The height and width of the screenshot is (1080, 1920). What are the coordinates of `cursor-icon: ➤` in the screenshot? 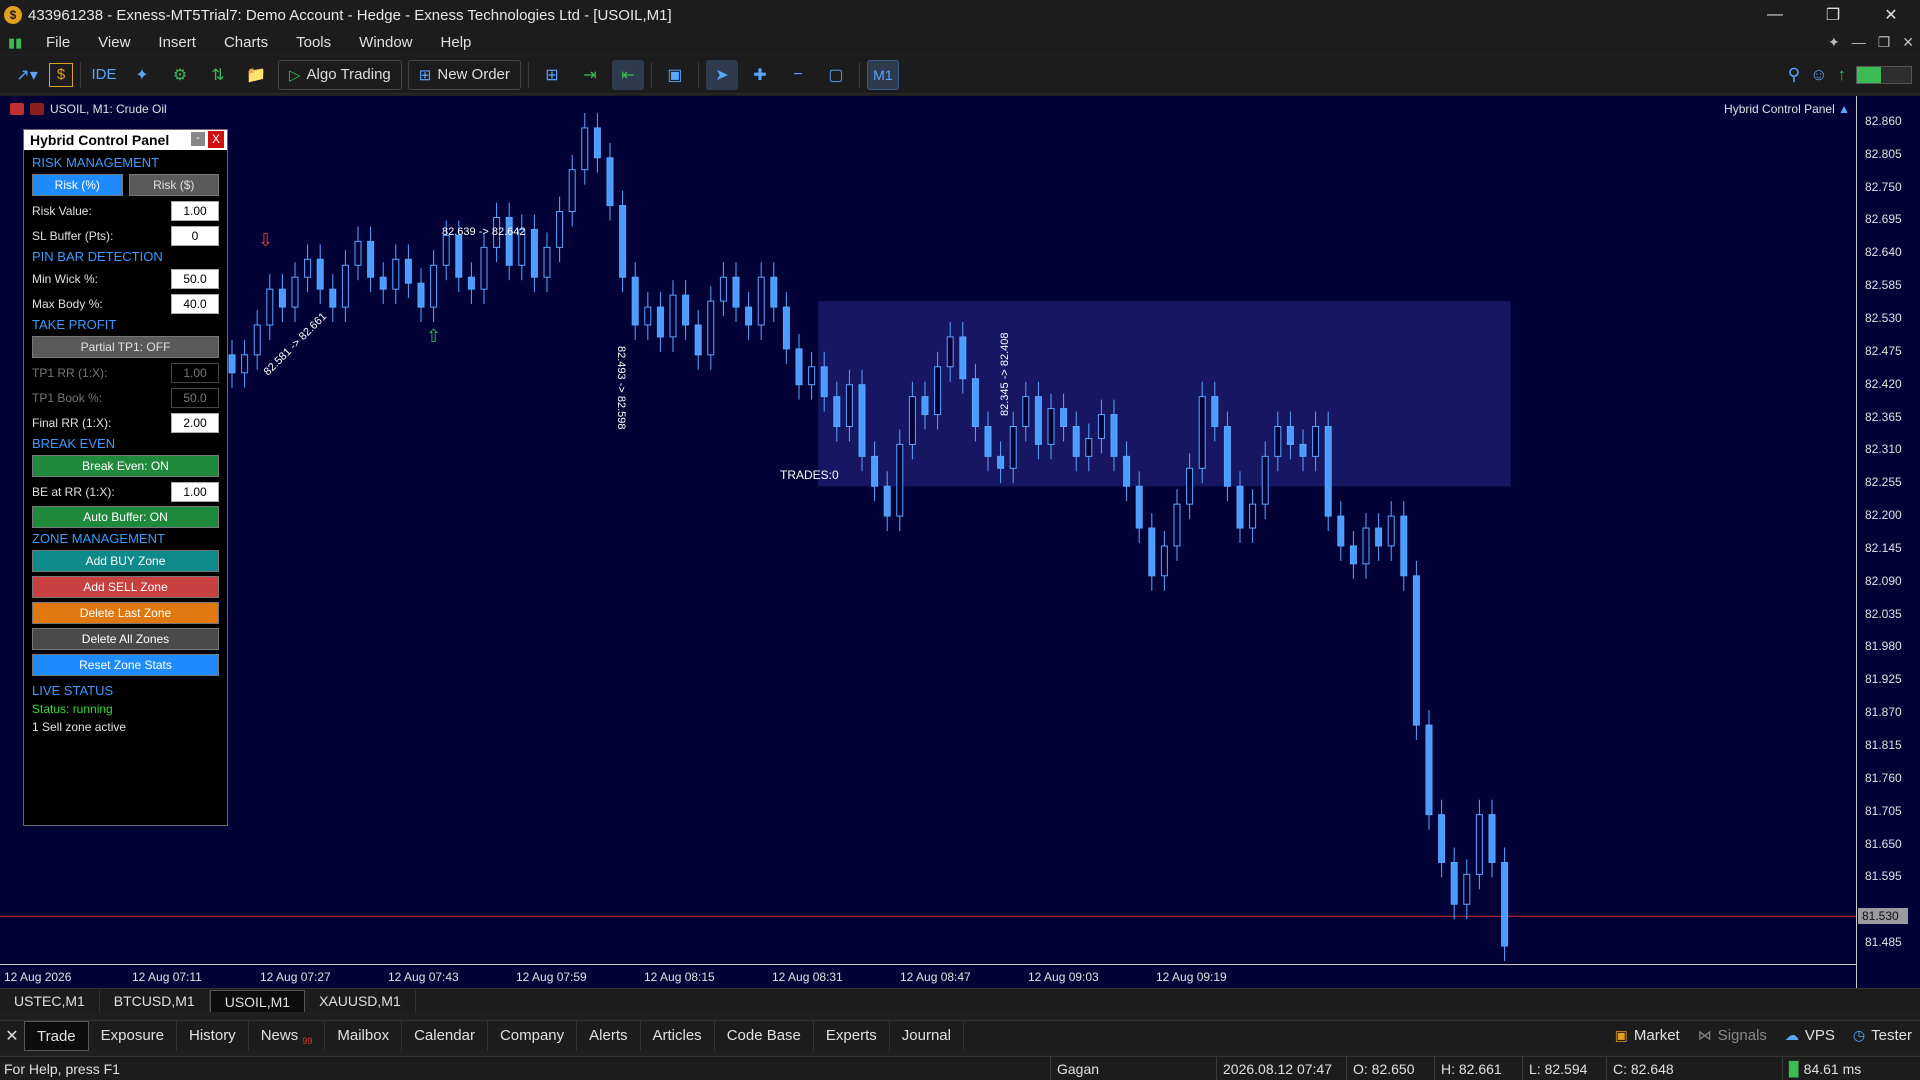 It's located at (721, 74).